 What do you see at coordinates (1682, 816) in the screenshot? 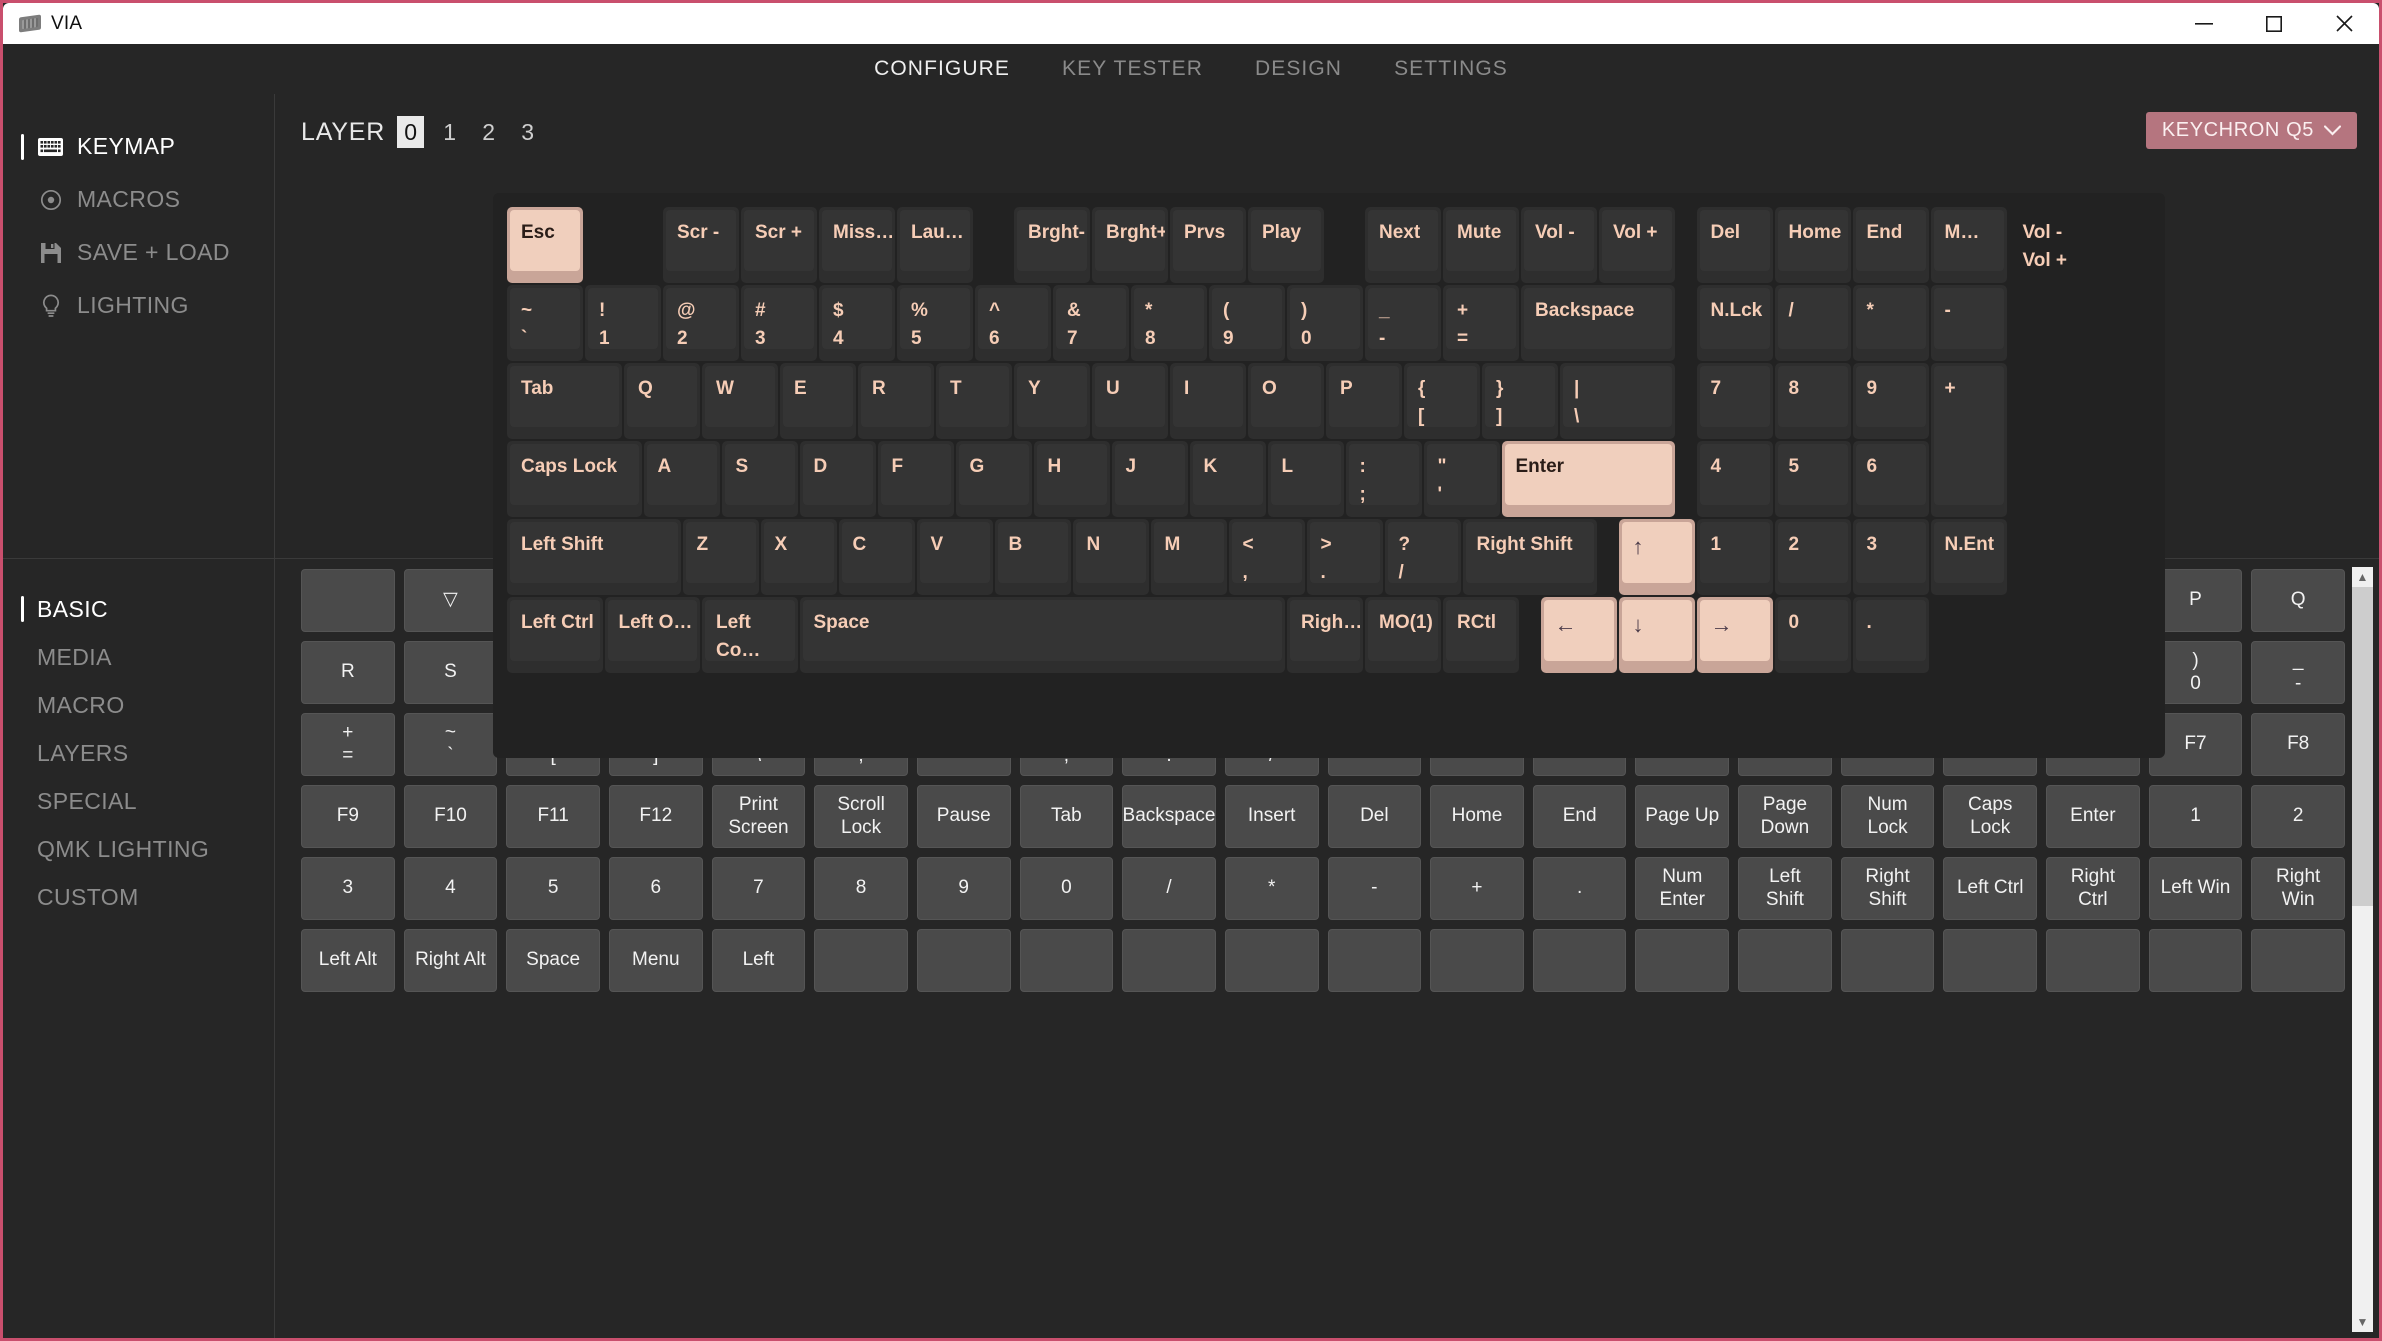
I see `keypicker-key: Page Up` at bounding box center [1682, 816].